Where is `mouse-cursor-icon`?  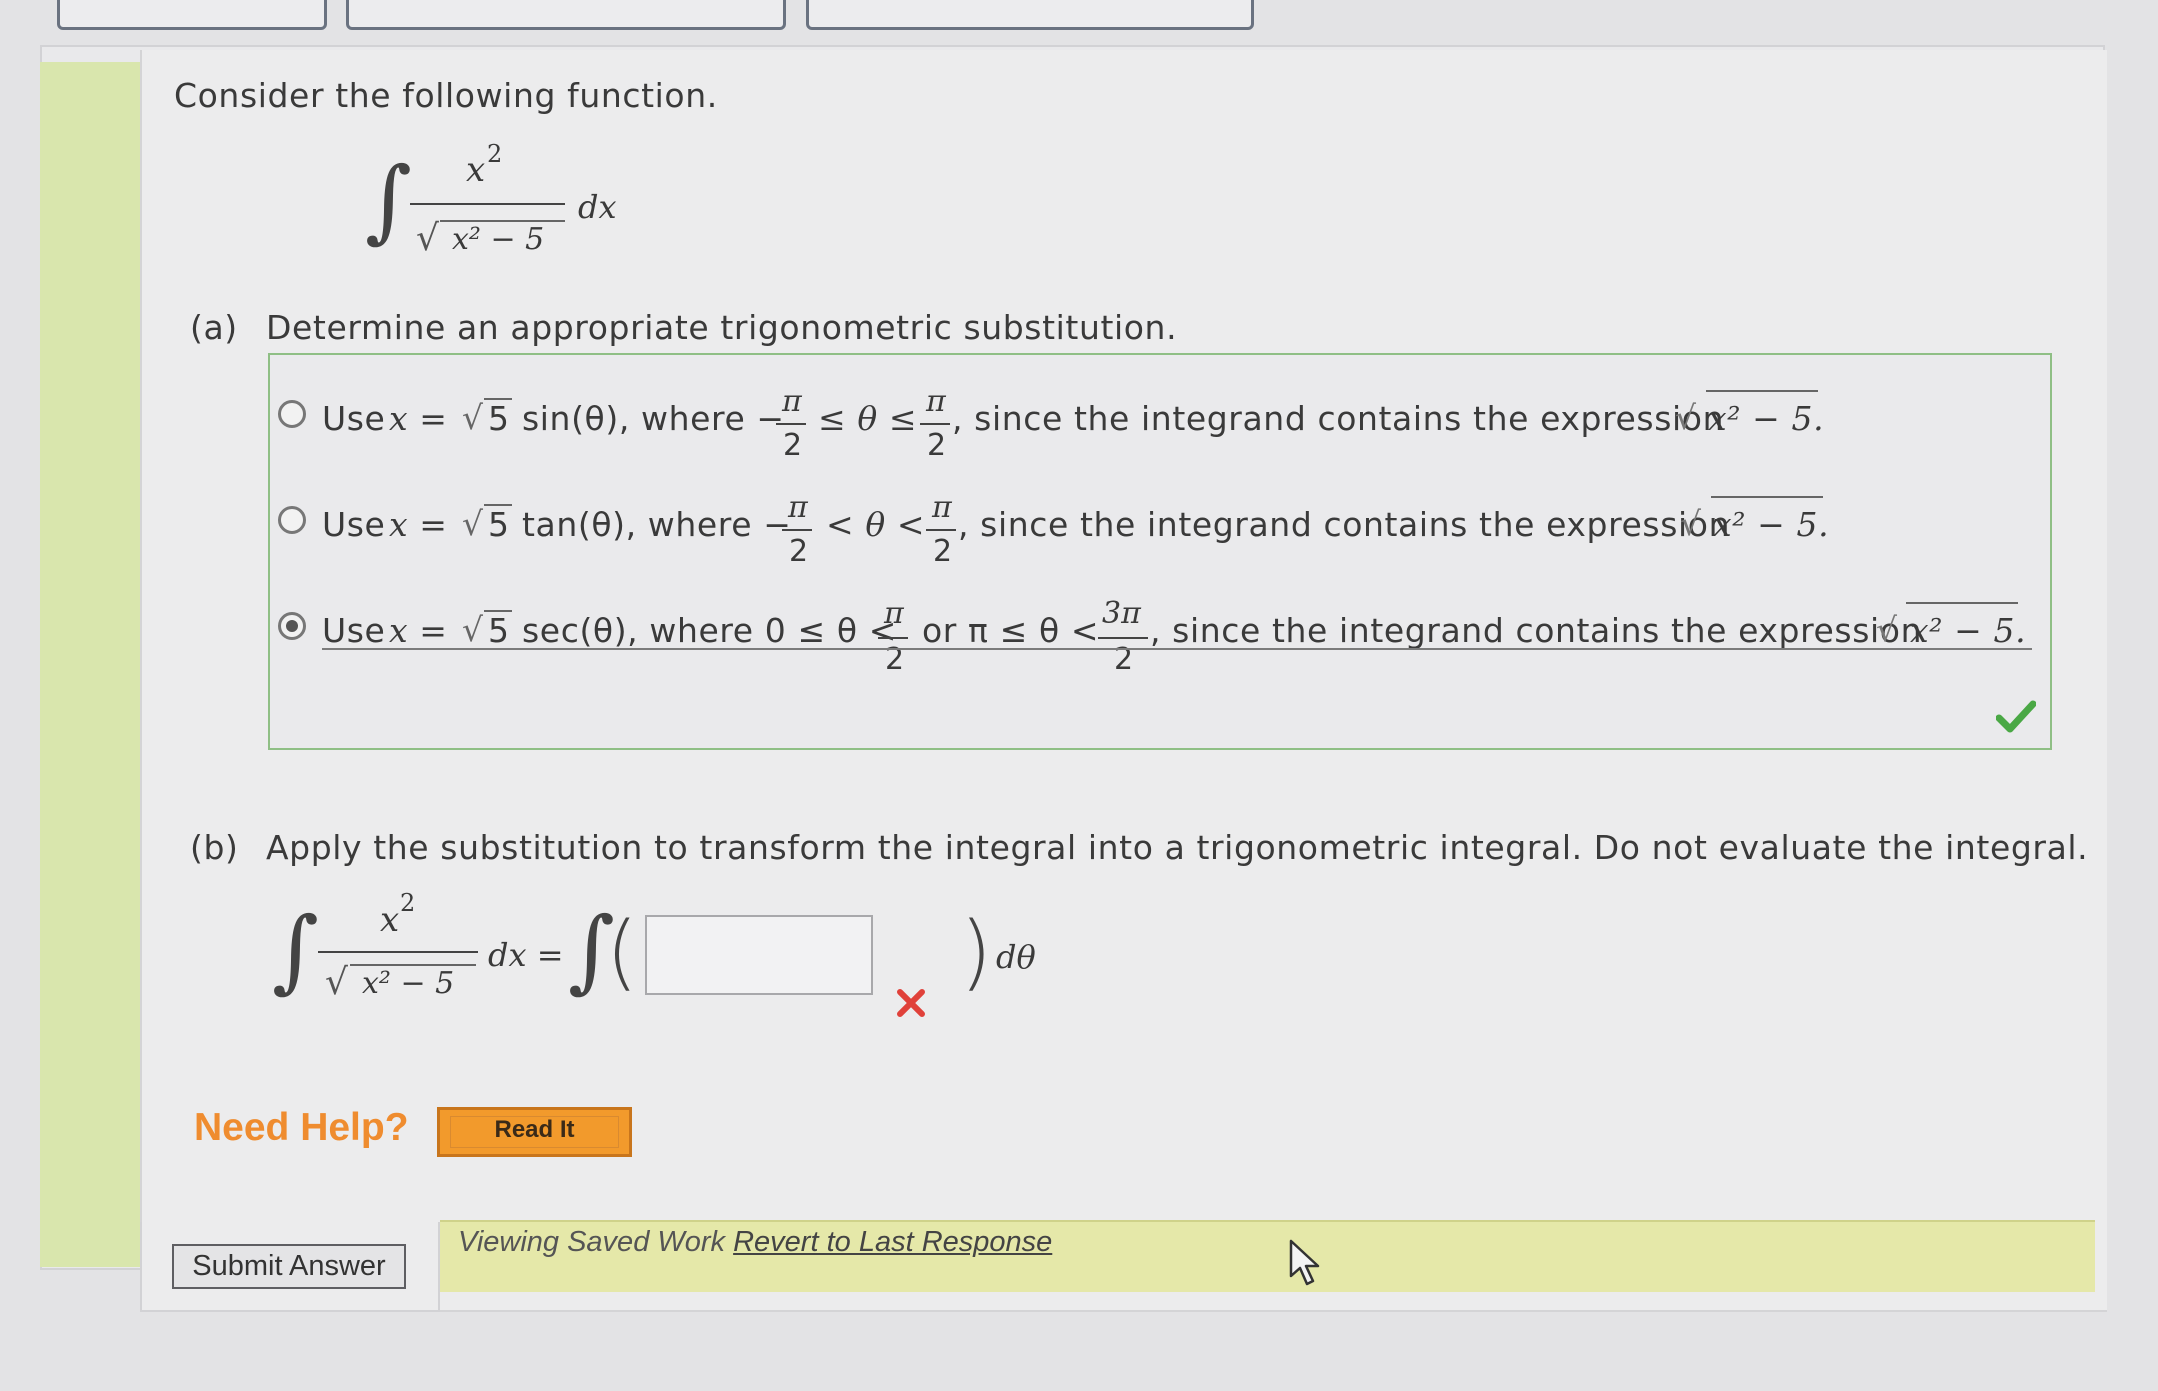
mouse-cursor-icon is located at coordinates (1304, 1262).